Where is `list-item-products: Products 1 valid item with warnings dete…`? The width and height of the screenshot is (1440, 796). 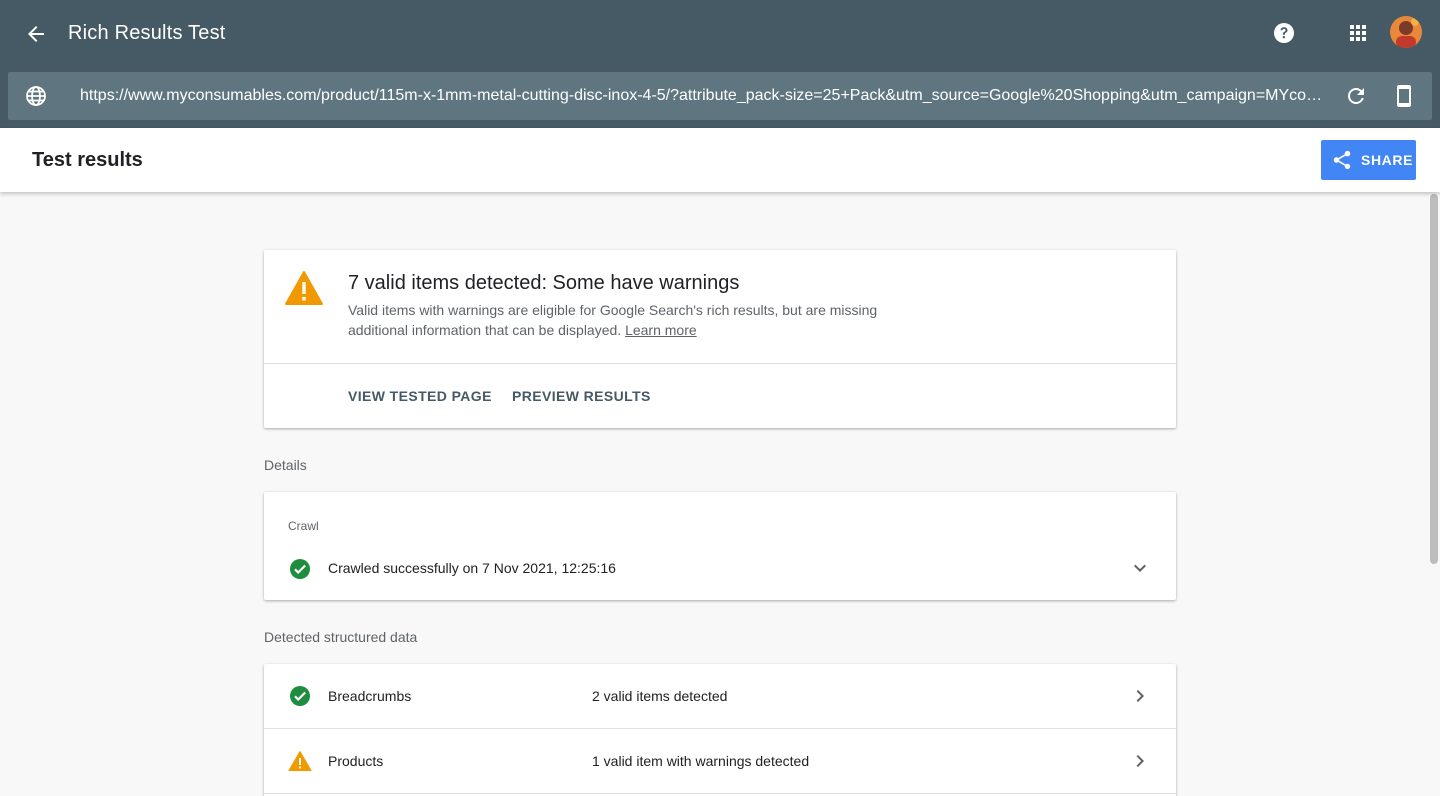
list-item-products: Products 1 valid item with warnings dete… is located at coordinates (720, 761).